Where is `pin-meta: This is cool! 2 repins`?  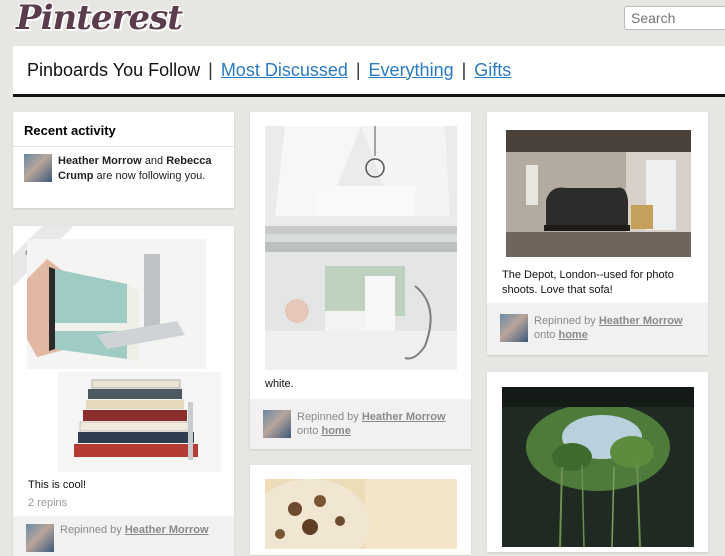
pin-meta: This is cool! 2 repins is located at coordinates (125, 493).